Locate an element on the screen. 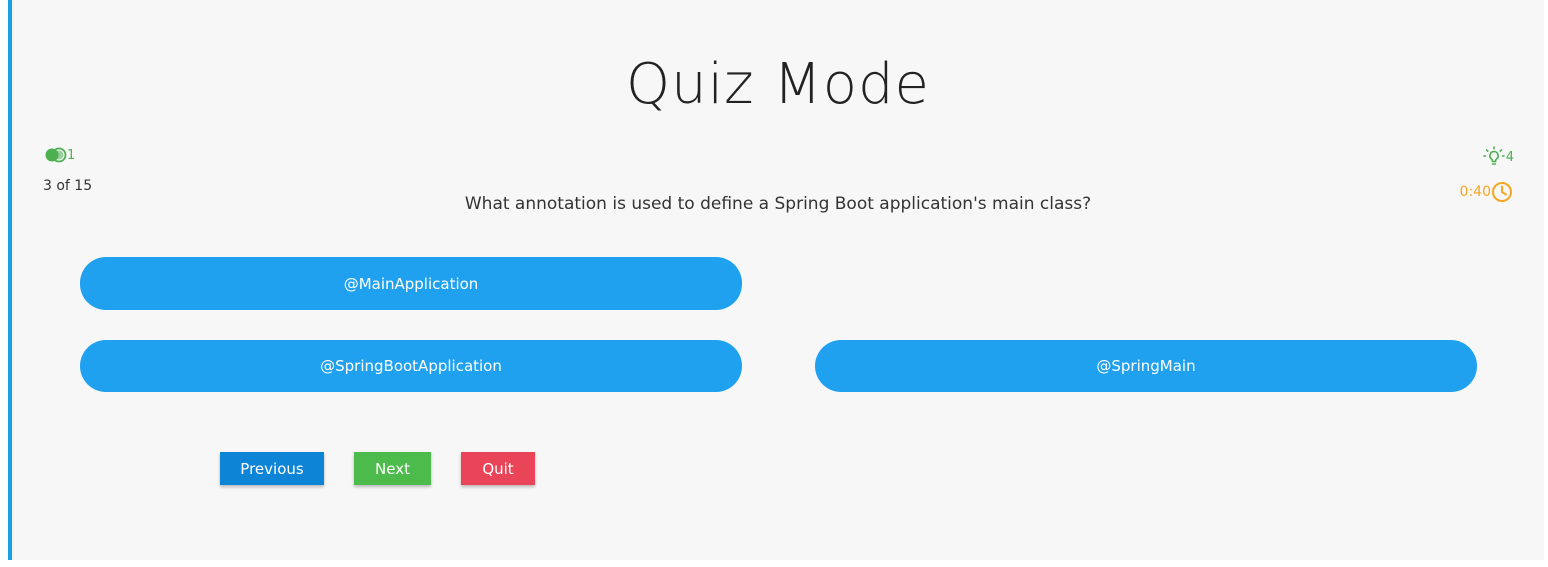 This screenshot has height=567, width=1548. next-button: Next is located at coordinates (392, 468).